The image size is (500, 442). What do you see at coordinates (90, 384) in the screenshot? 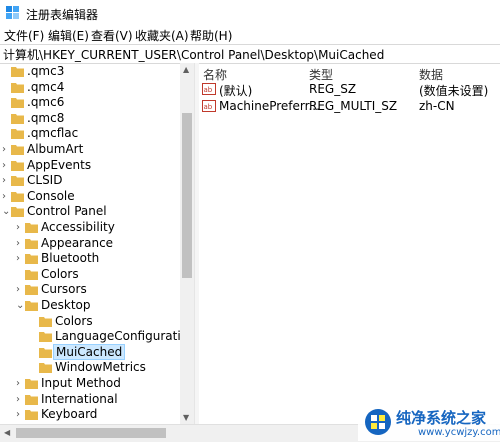
I see `tree-item: › Input Method` at bounding box center [90, 384].